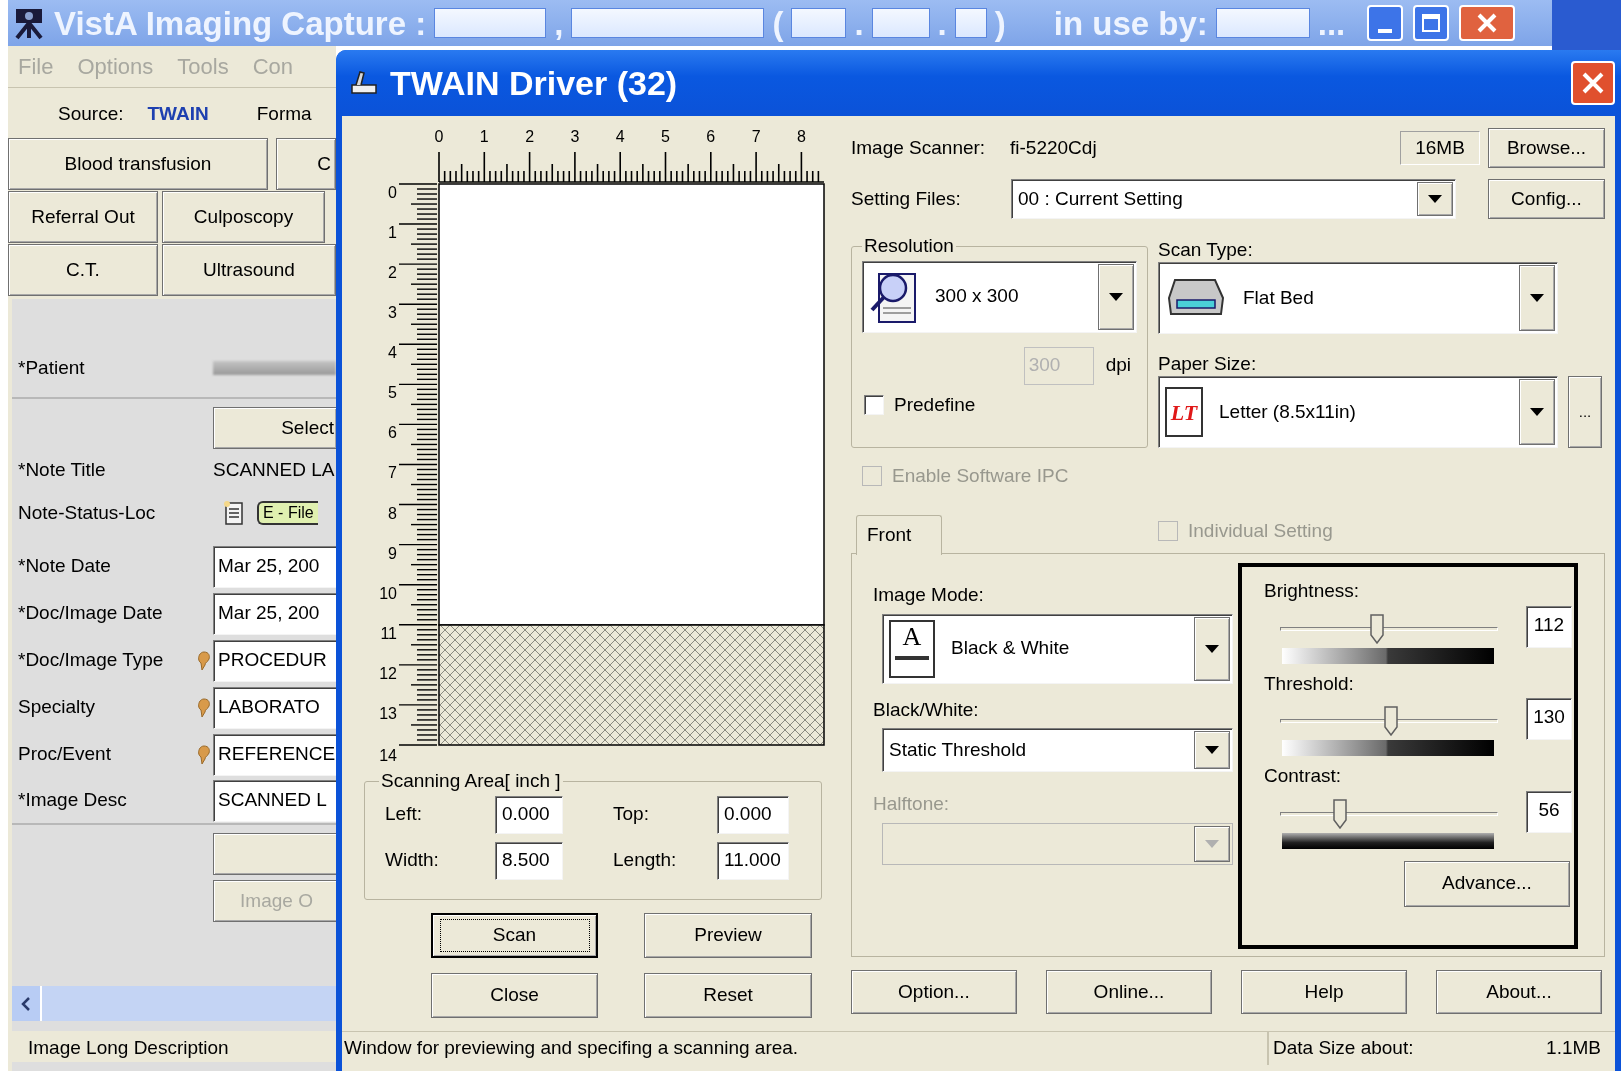  I want to click on checkbox, so click(874, 404).